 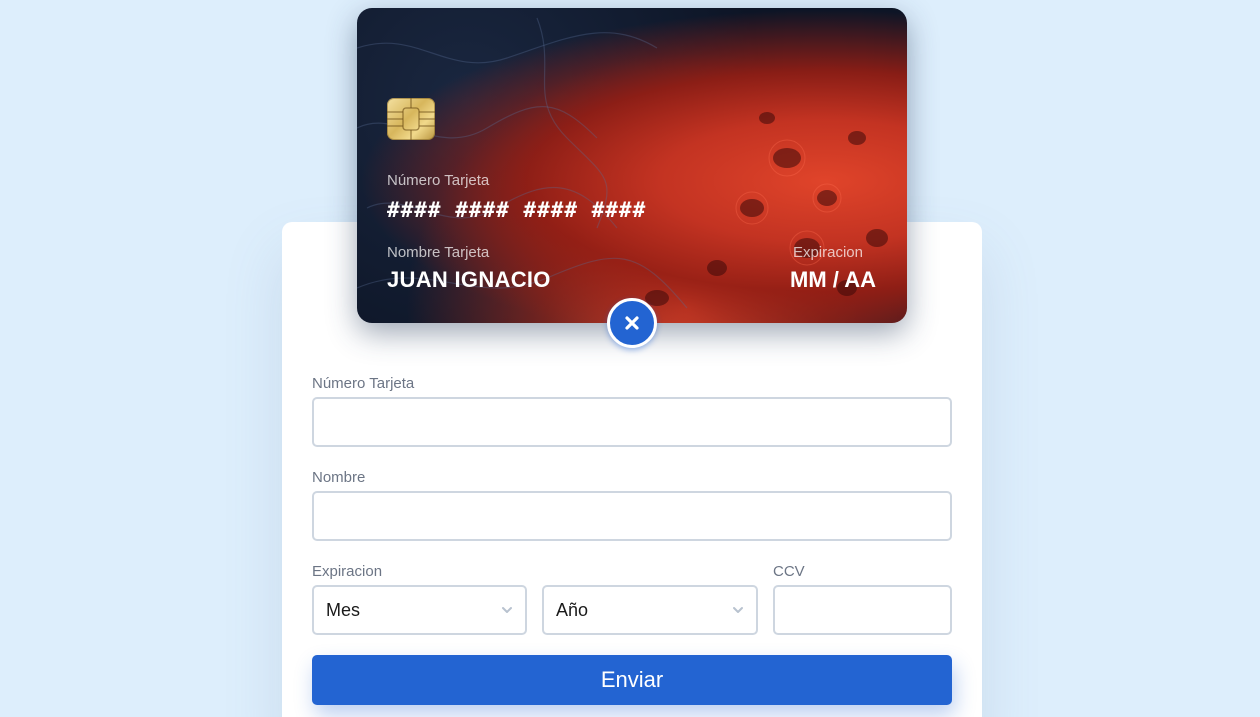 I want to click on card-number-input, so click(x=632, y=422).